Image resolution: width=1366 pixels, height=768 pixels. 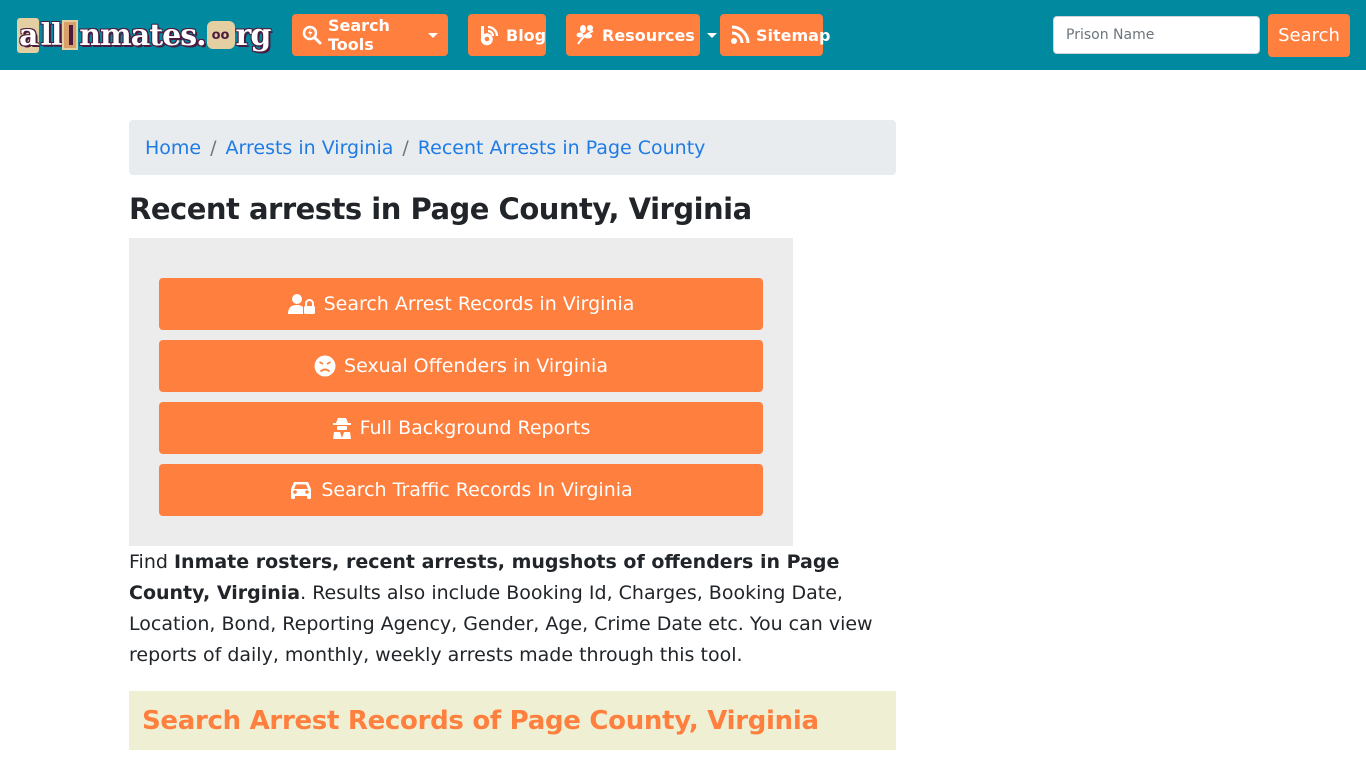 I want to click on angry-face-icon, so click(x=325, y=366).